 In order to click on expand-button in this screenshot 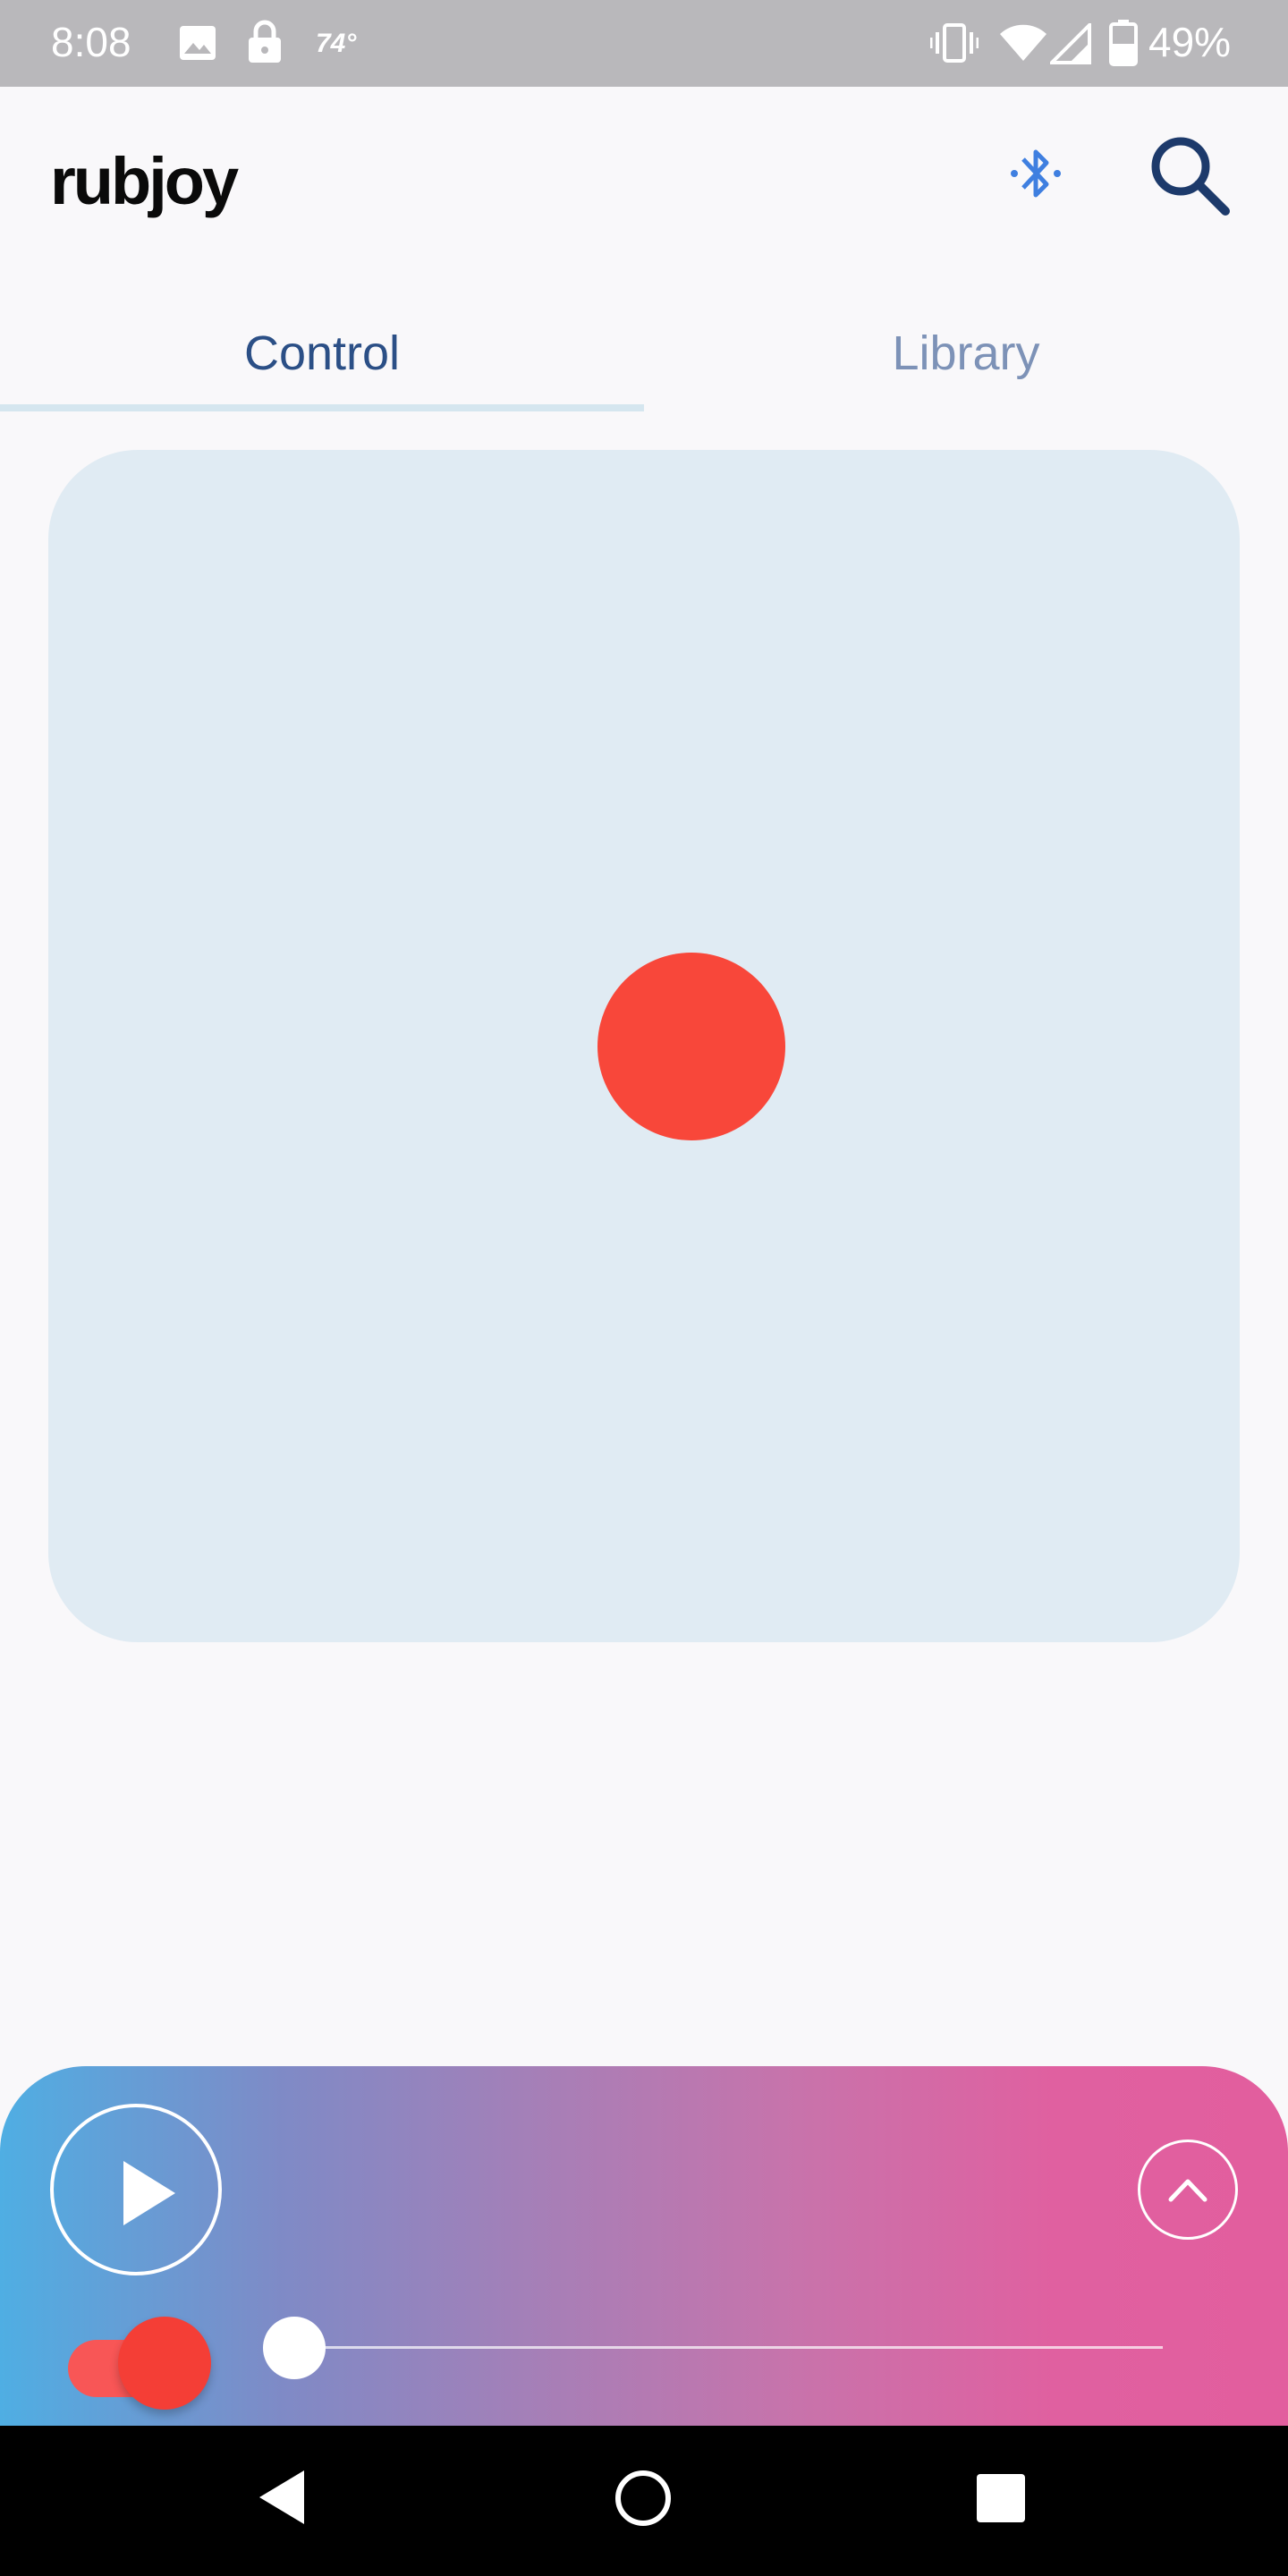, I will do `click(1188, 2190)`.